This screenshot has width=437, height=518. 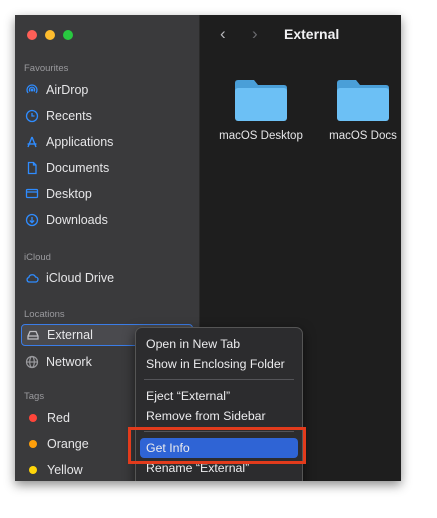 I want to click on back-button: ‹, so click(x=223, y=34).